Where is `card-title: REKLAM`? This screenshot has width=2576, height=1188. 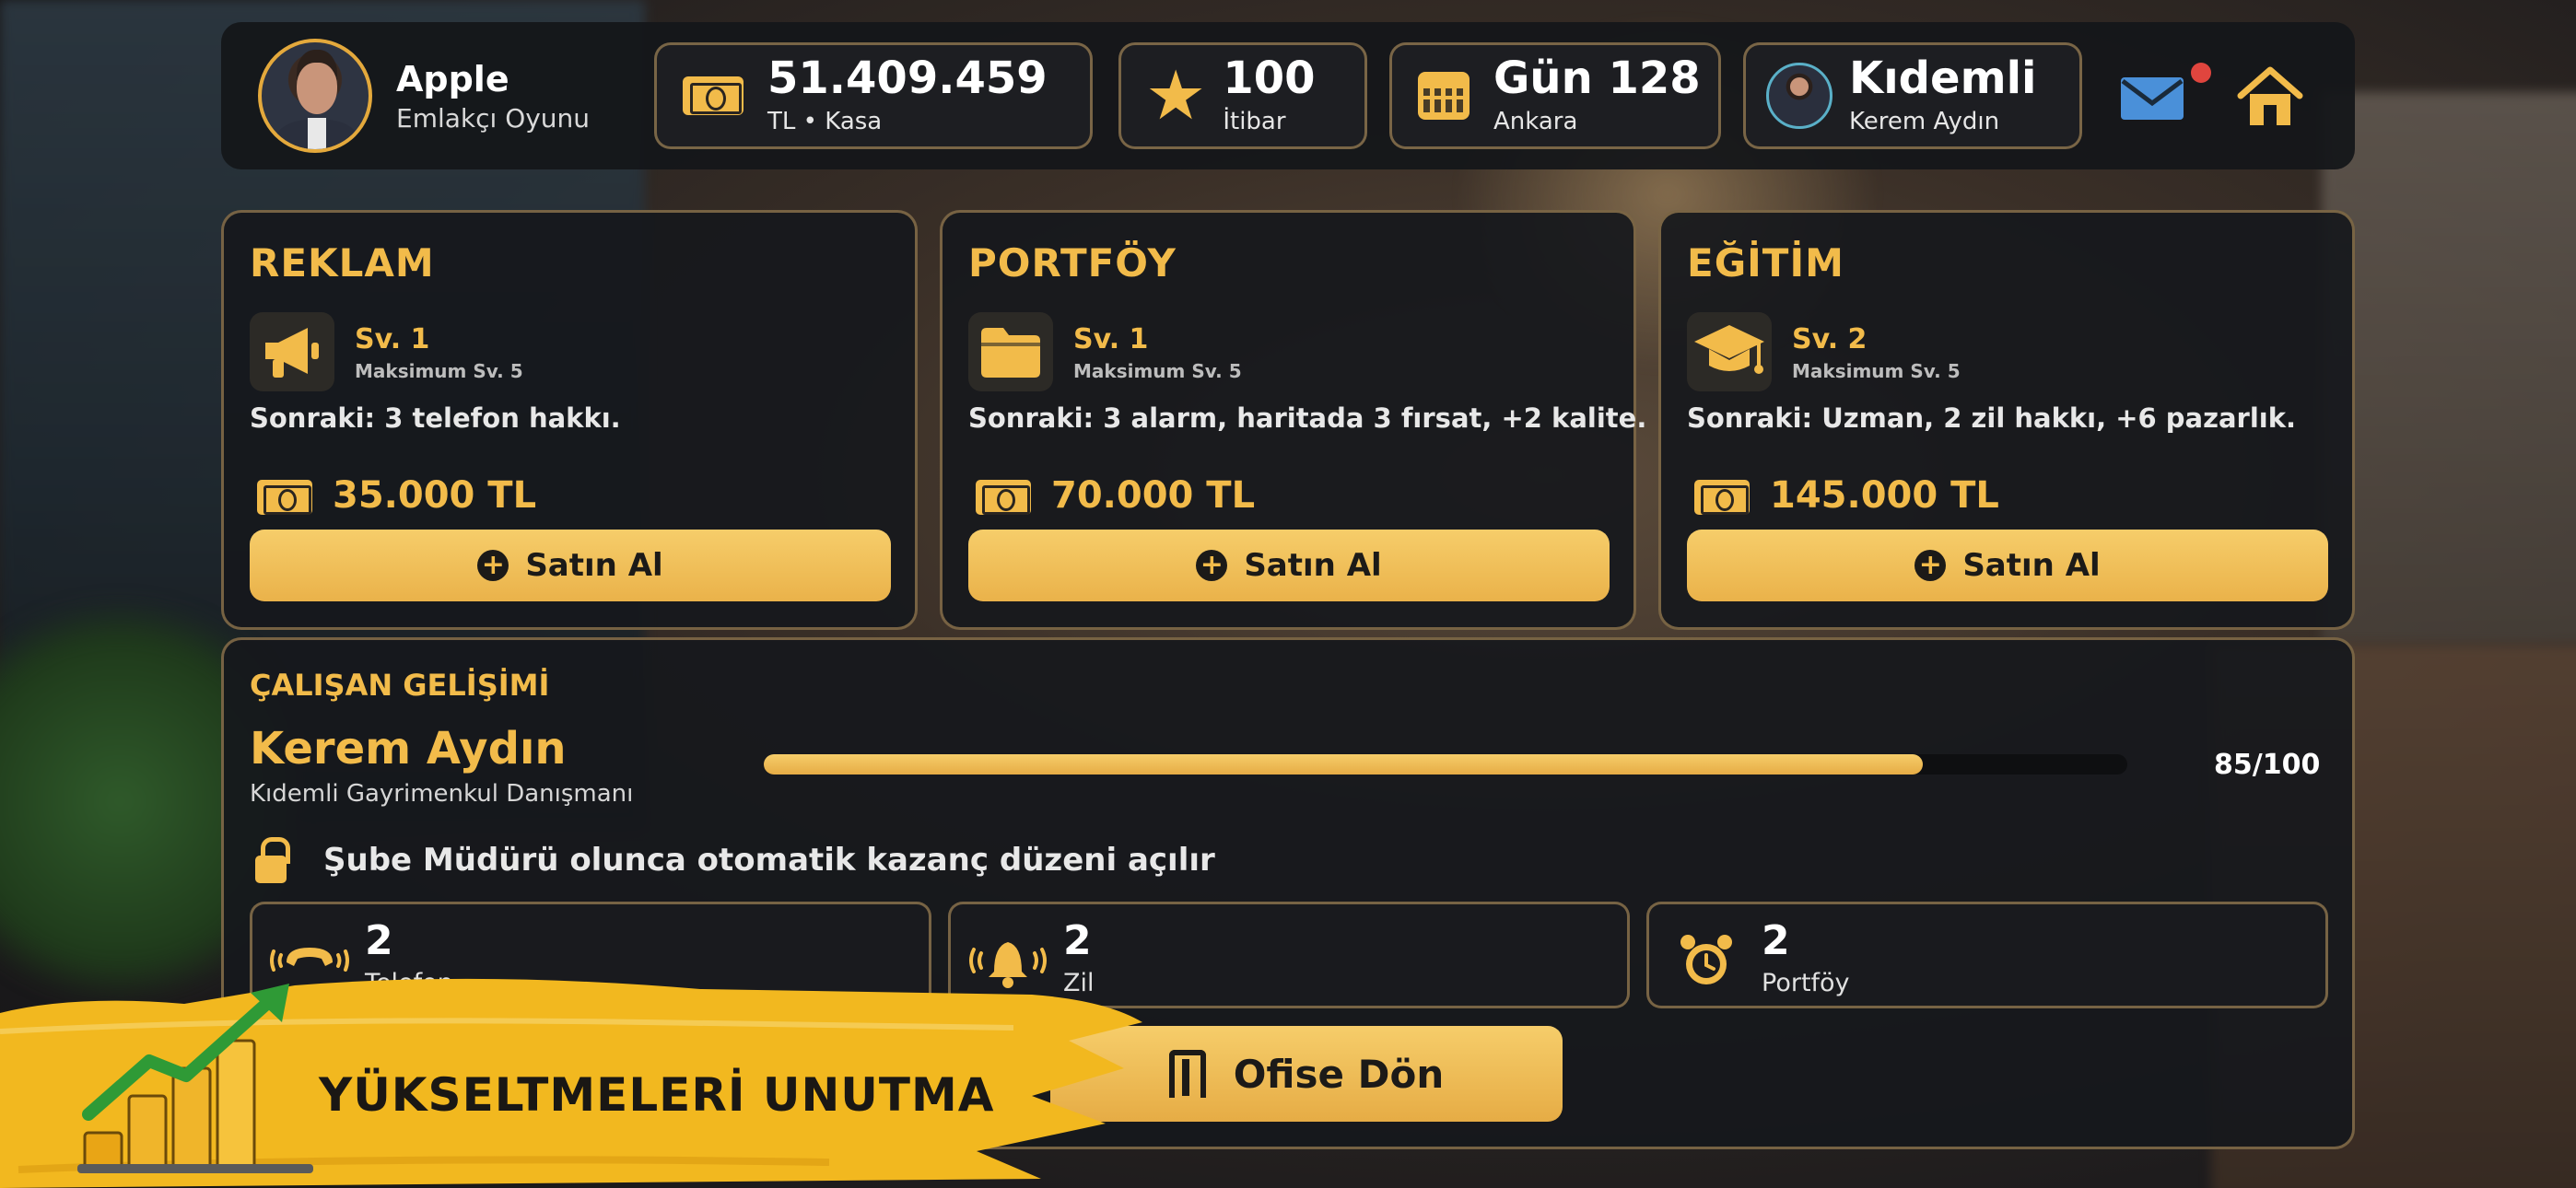 card-title: REKLAM is located at coordinates (342, 262).